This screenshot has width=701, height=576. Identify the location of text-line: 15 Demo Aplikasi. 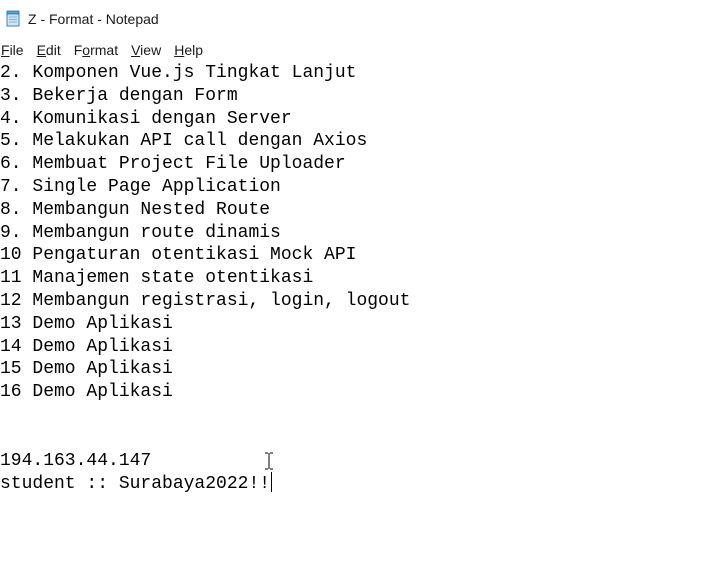
(86, 369).